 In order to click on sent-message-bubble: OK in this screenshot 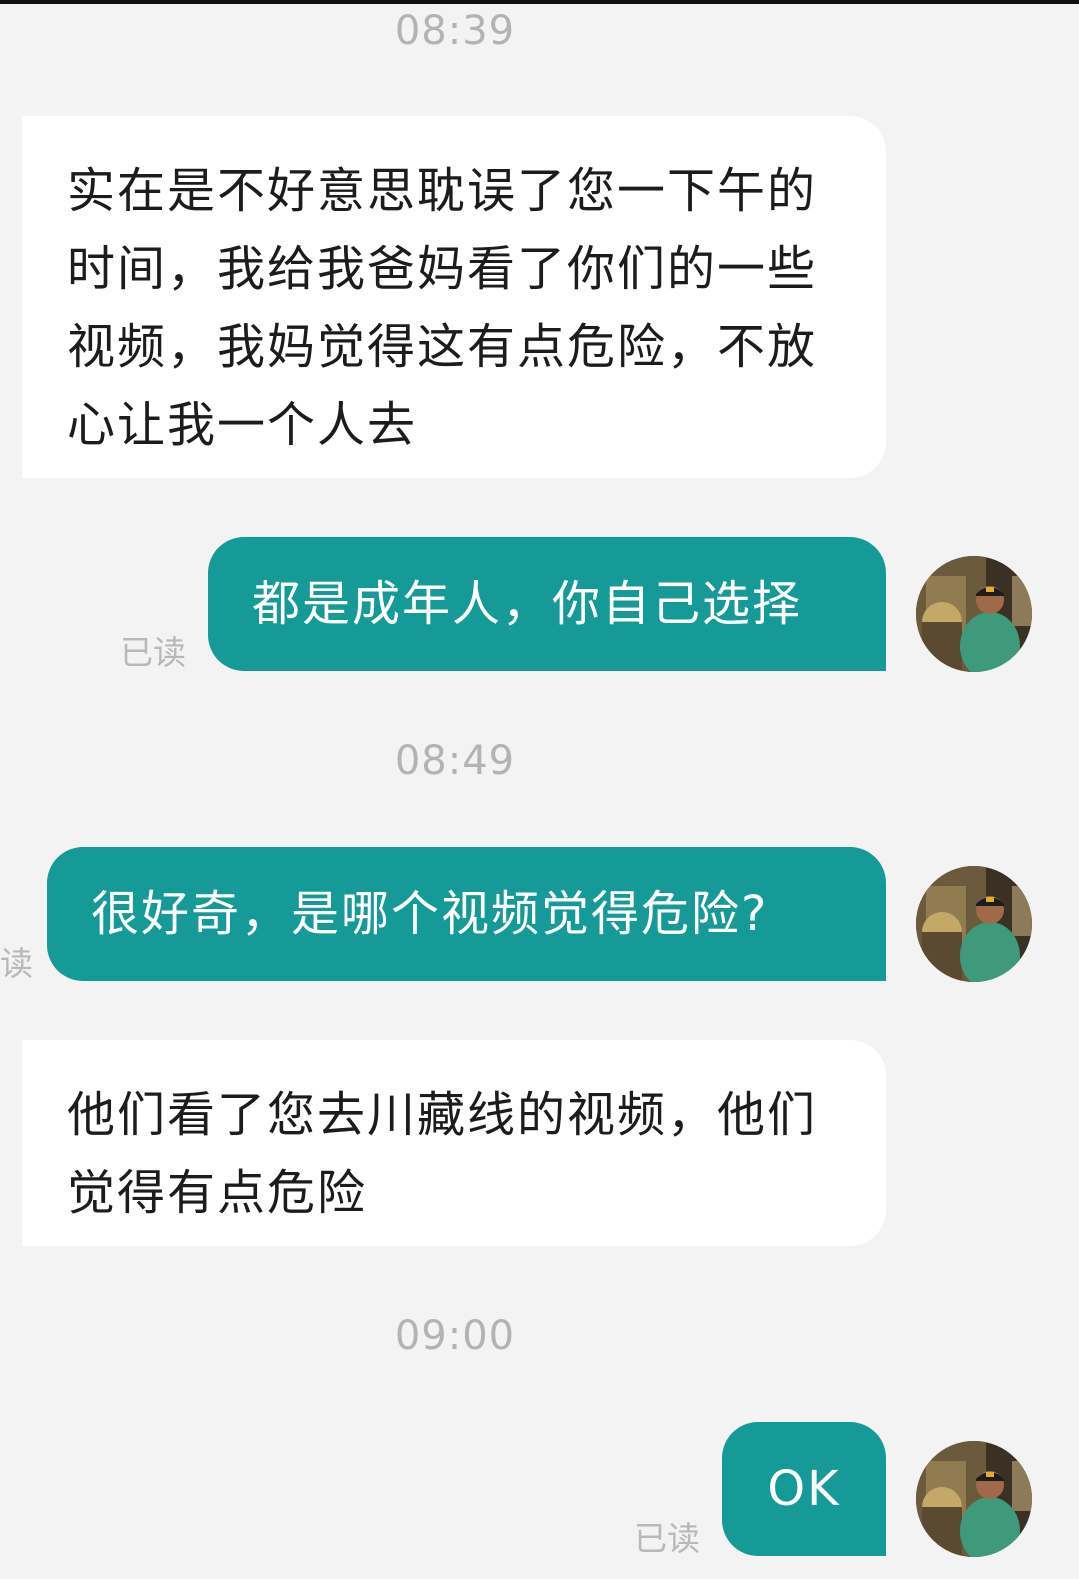, I will do `click(804, 1489)`.